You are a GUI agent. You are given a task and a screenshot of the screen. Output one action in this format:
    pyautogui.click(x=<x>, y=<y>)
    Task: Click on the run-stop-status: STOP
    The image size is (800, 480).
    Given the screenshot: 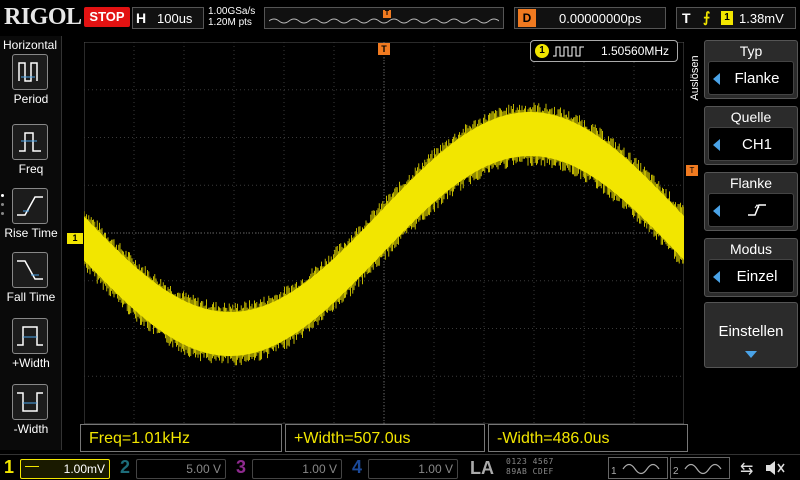 What is the action you would take?
    pyautogui.click(x=107, y=17)
    